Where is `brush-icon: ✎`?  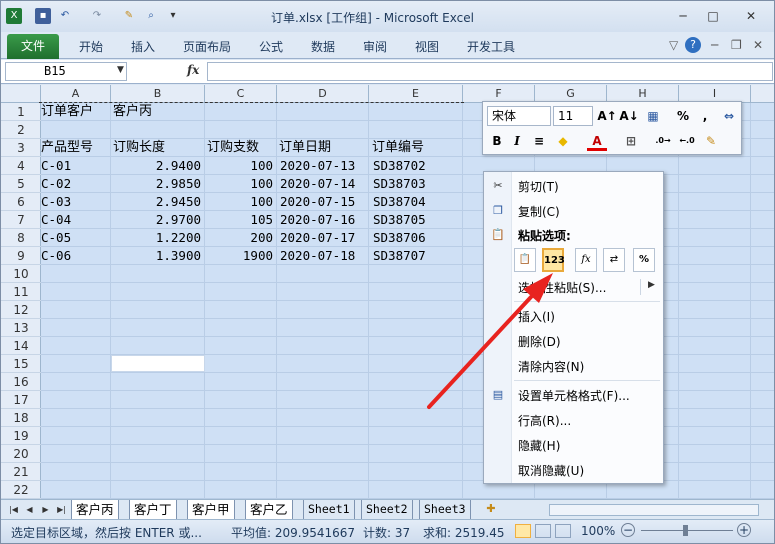 brush-icon: ✎ is located at coordinates (129, 16).